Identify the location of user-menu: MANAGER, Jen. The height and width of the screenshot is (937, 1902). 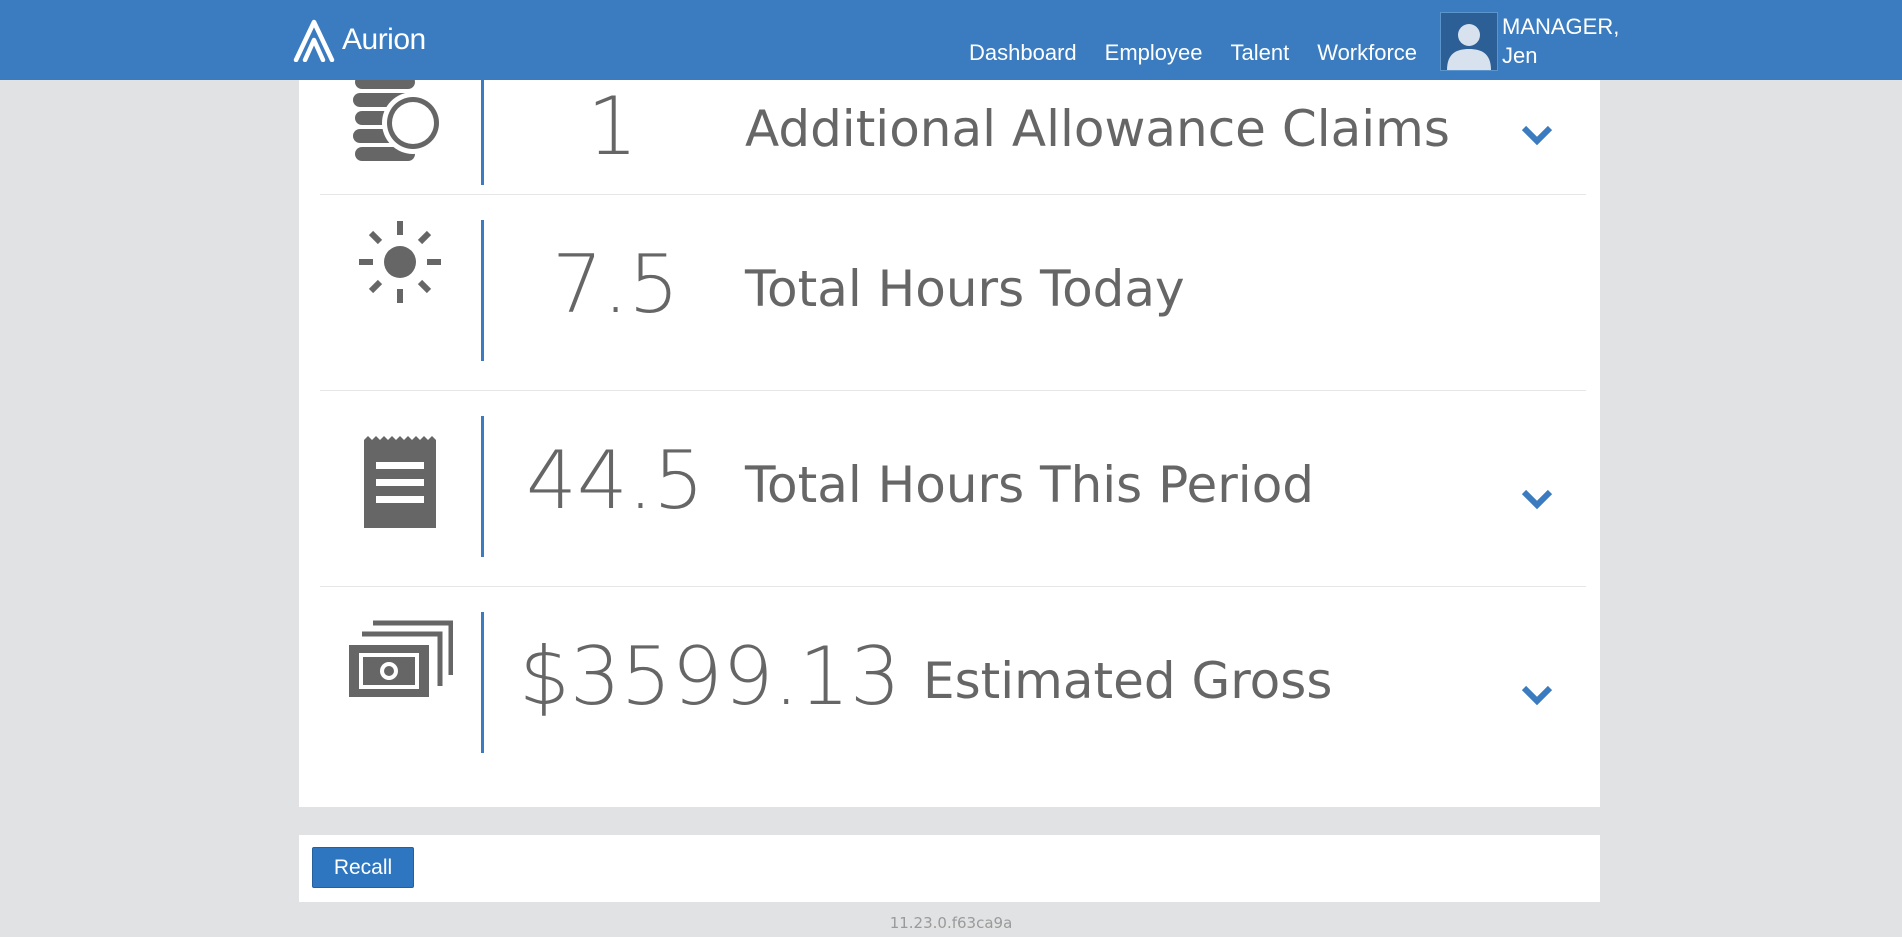
(1560, 41).